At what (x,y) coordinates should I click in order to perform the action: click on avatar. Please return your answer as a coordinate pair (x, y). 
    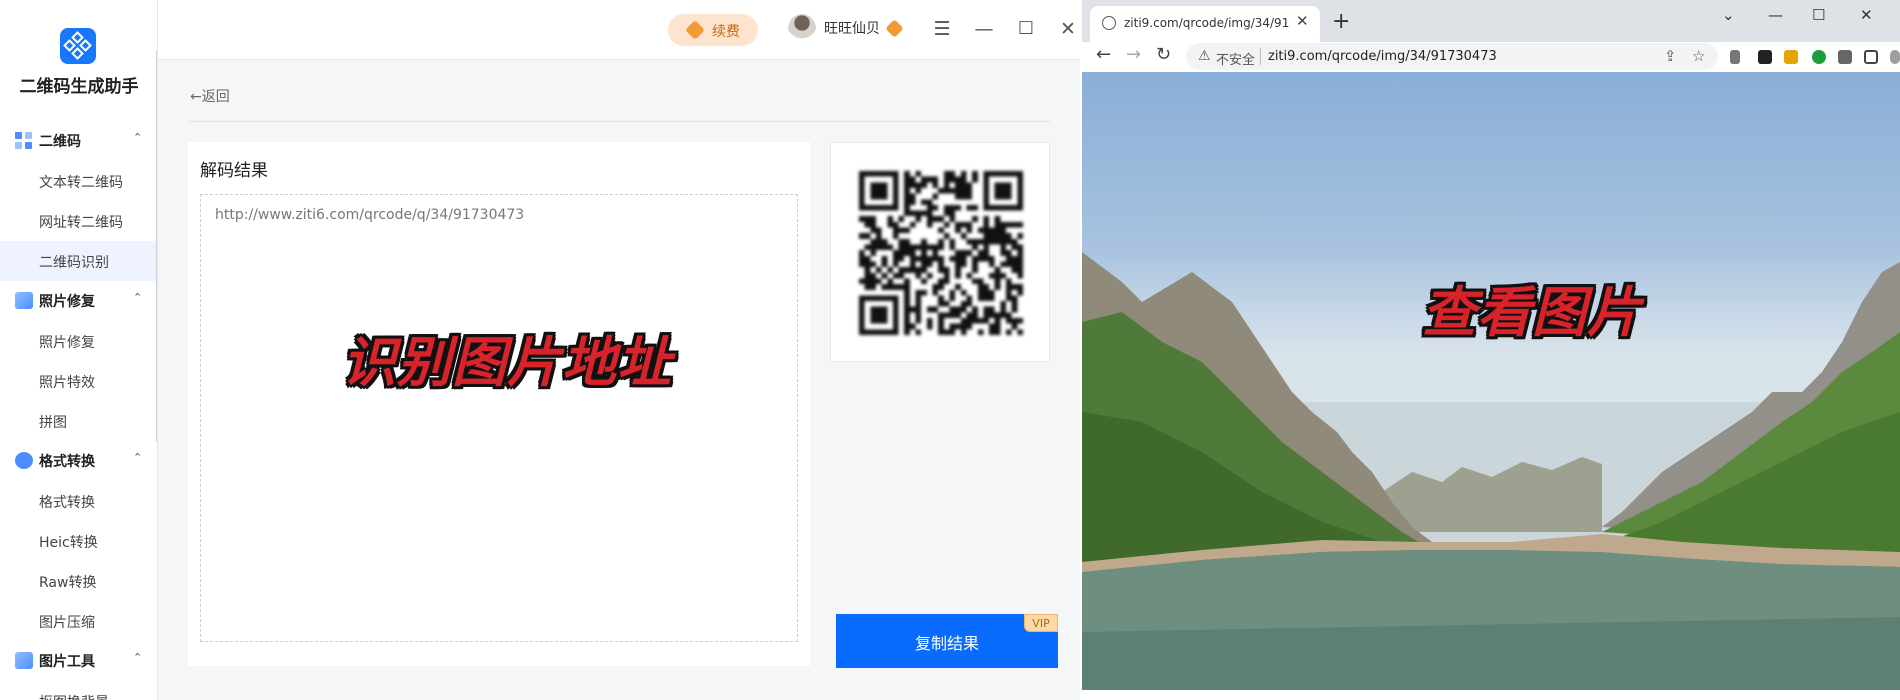
    Looking at the image, I should click on (802, 29).